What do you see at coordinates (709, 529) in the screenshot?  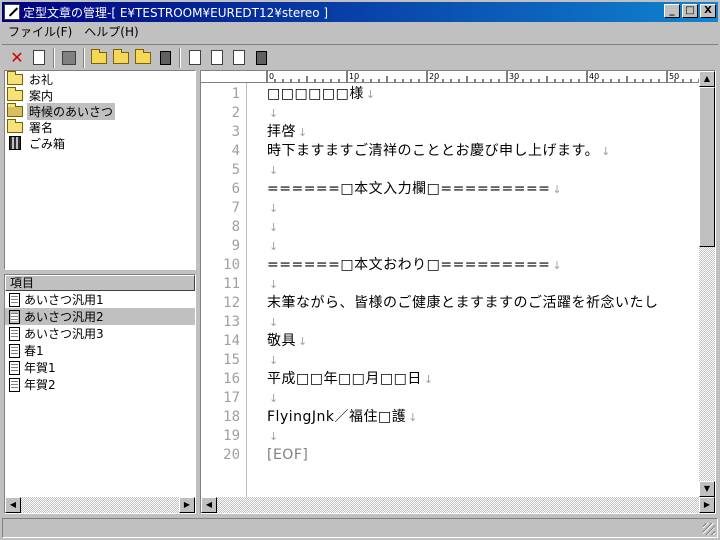 I see `resize-grip-icon` at bounding box center [709, 529].